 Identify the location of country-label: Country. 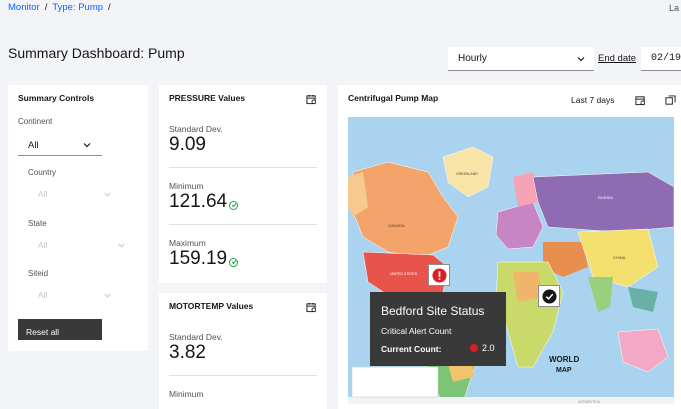
(42, 172).